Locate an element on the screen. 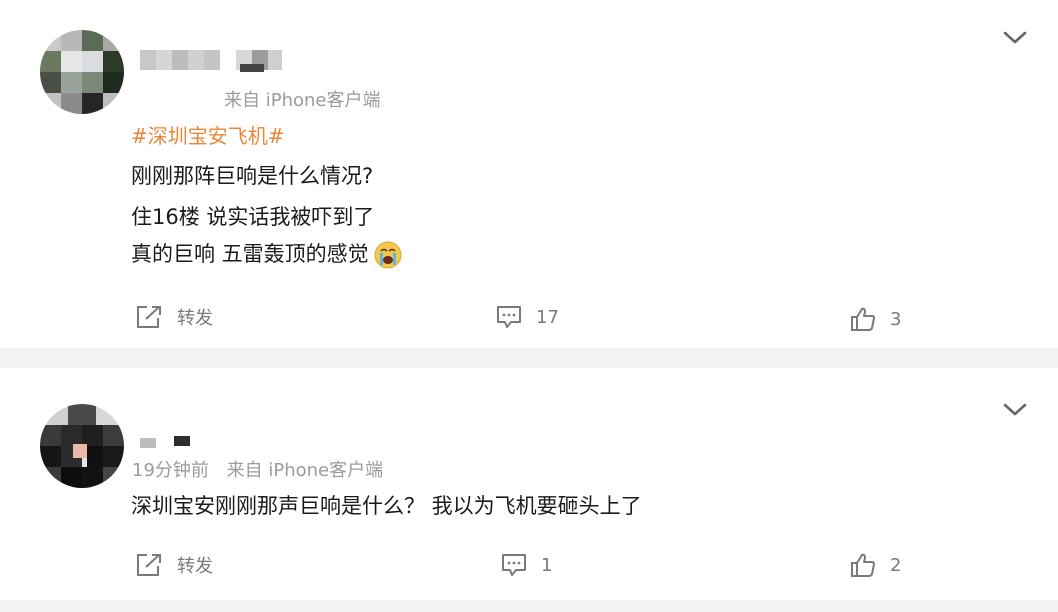 This screenshot has width=1058, height=612. comment-button: 17 is located at coordinates (527, 317).